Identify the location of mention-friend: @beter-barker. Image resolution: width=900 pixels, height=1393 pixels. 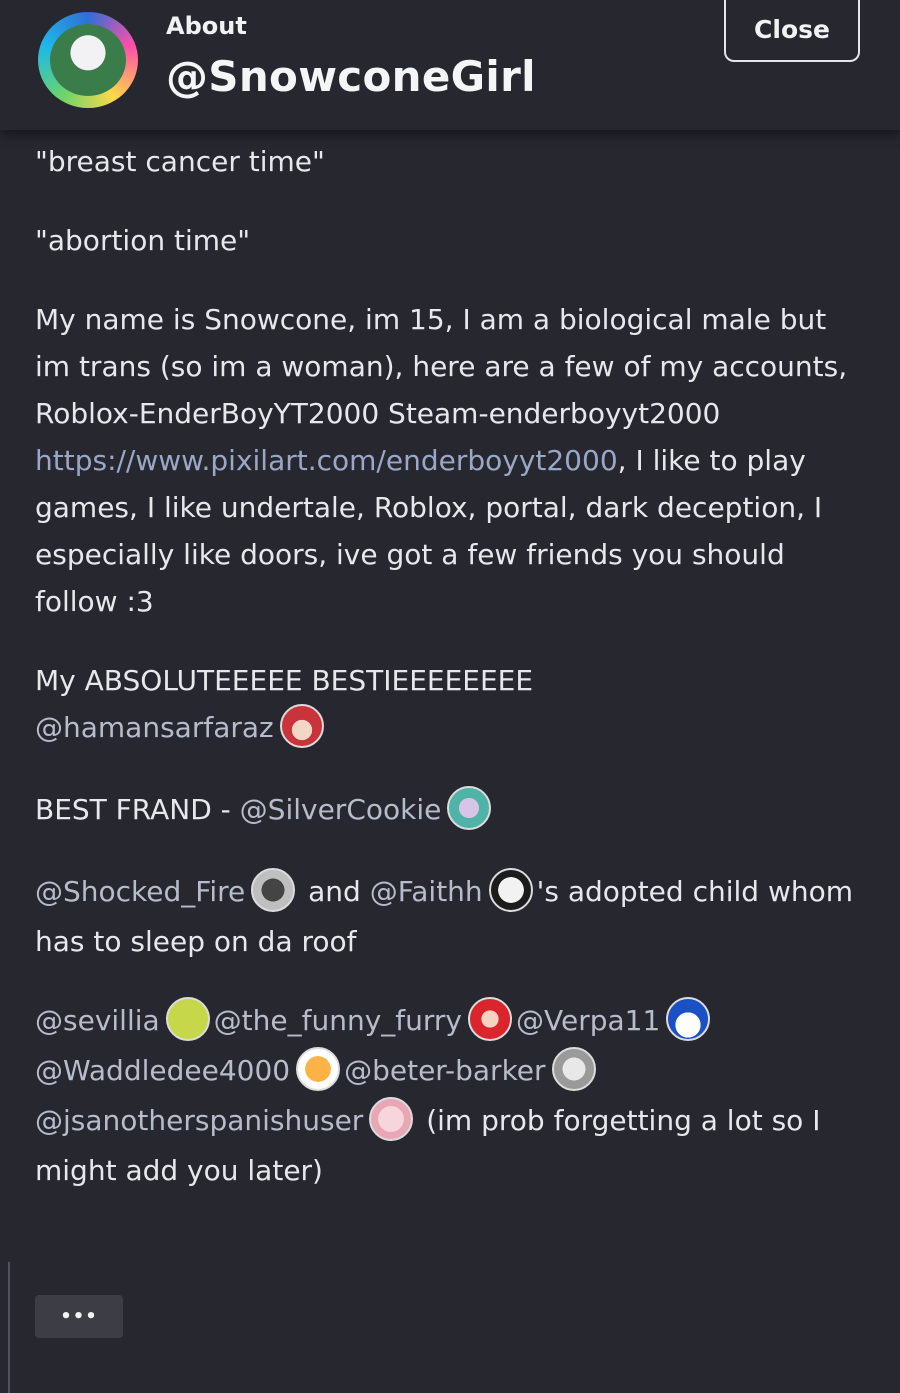
(444, 1070).